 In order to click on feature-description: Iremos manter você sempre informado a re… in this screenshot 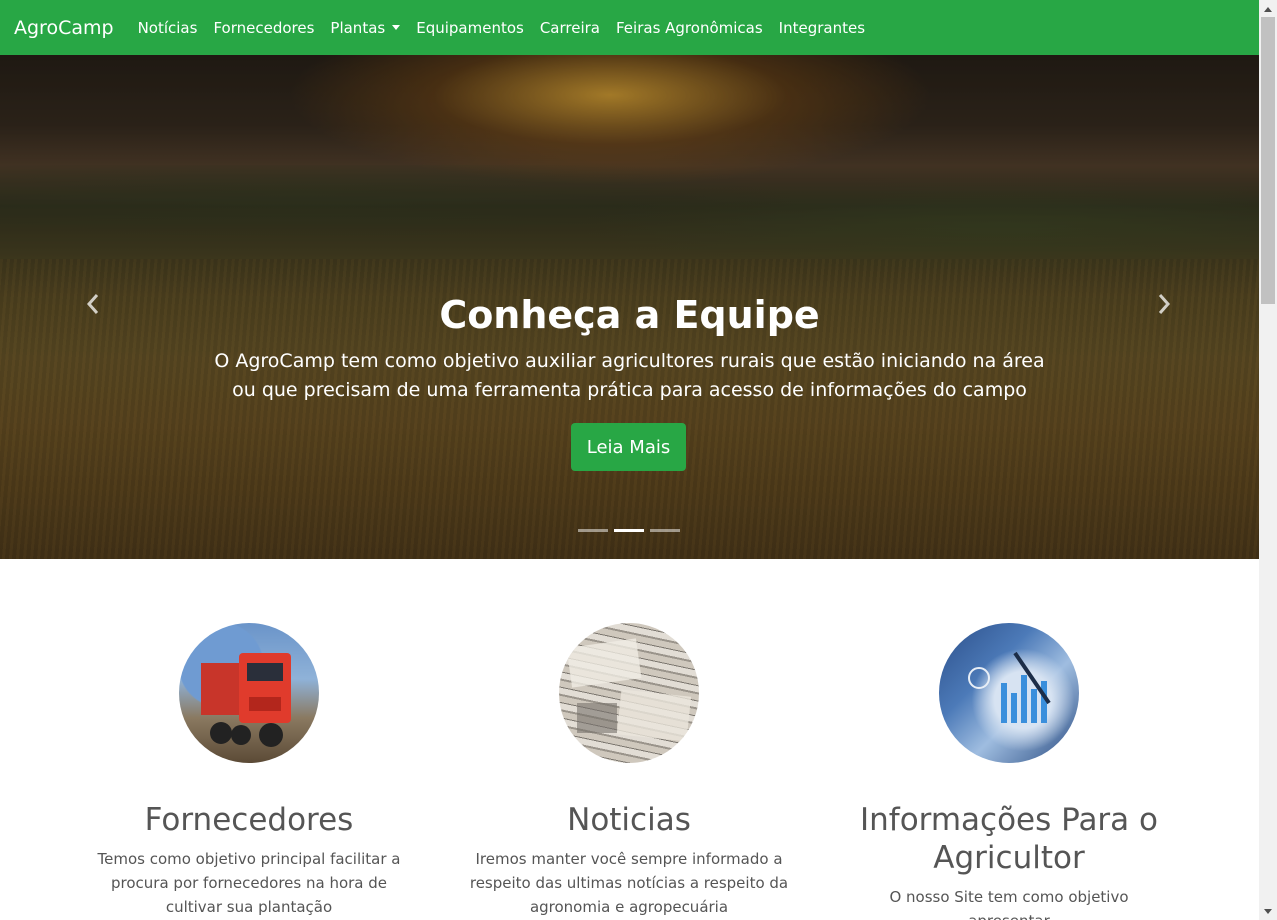, I will do `click(629, 883)`.